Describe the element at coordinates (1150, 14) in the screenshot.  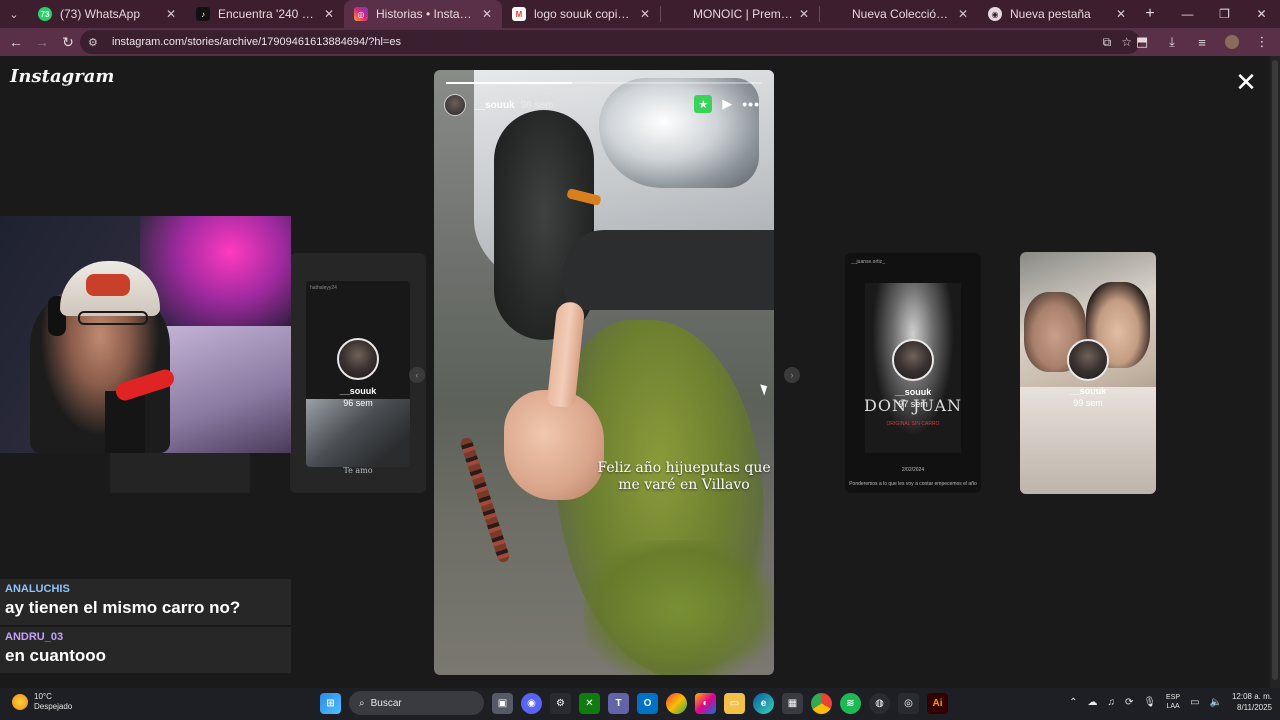
I see `new-tab-button: +` at that location.